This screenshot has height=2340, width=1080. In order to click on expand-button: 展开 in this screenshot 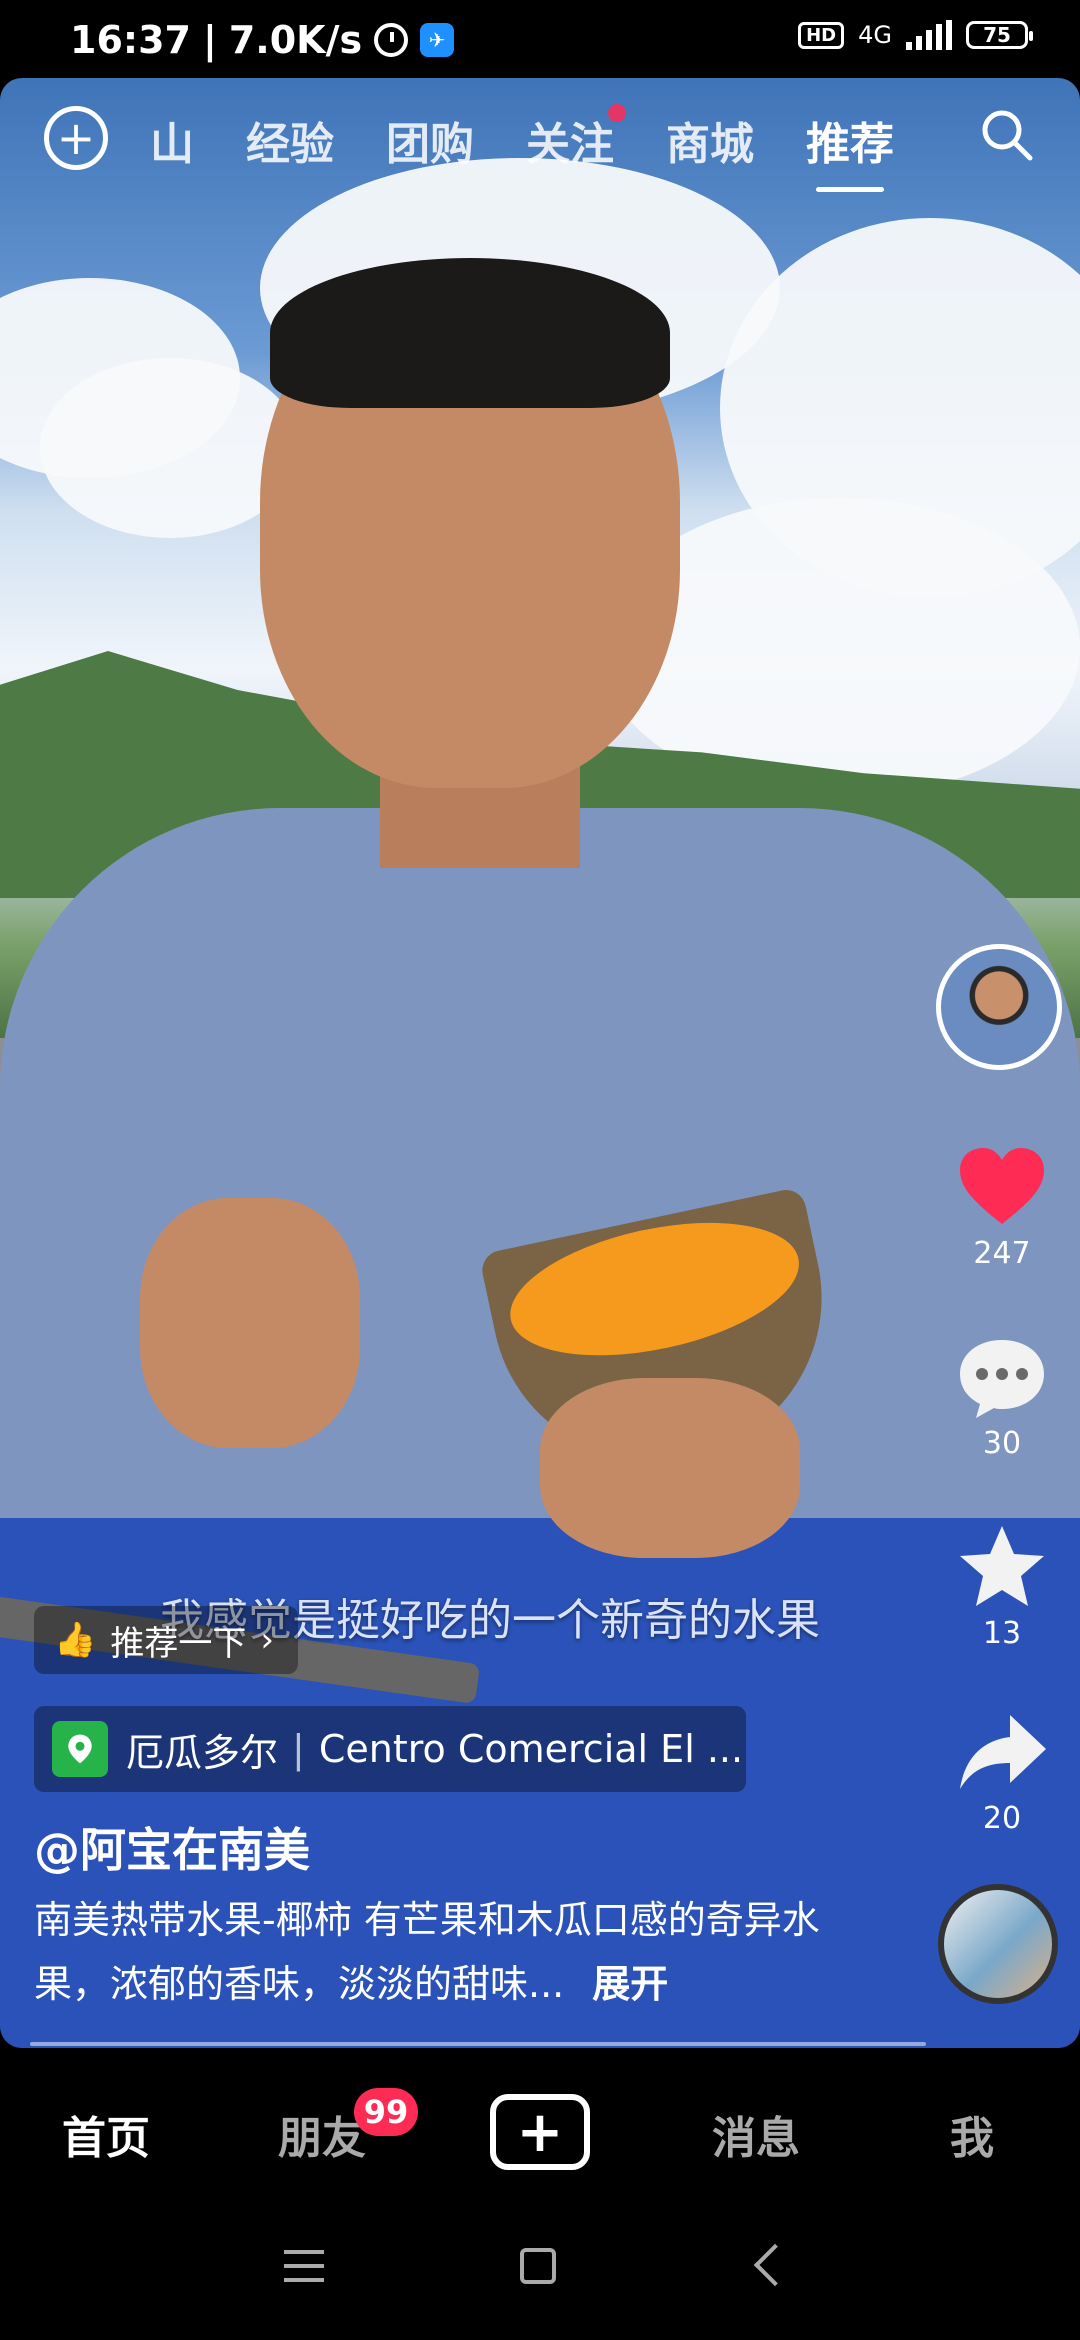, I will do `click(630, 1984)`.